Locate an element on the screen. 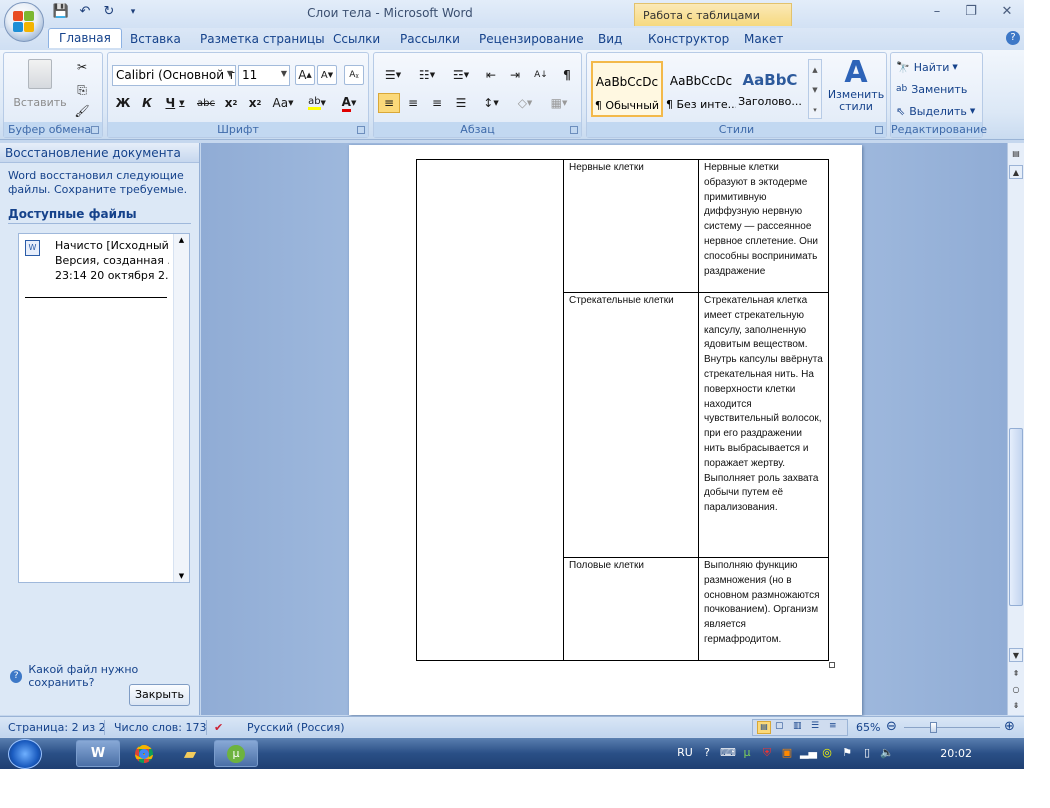 The image size is (1050, 808). outline-view-icon: ☰ is located at coordinates (815, 726).